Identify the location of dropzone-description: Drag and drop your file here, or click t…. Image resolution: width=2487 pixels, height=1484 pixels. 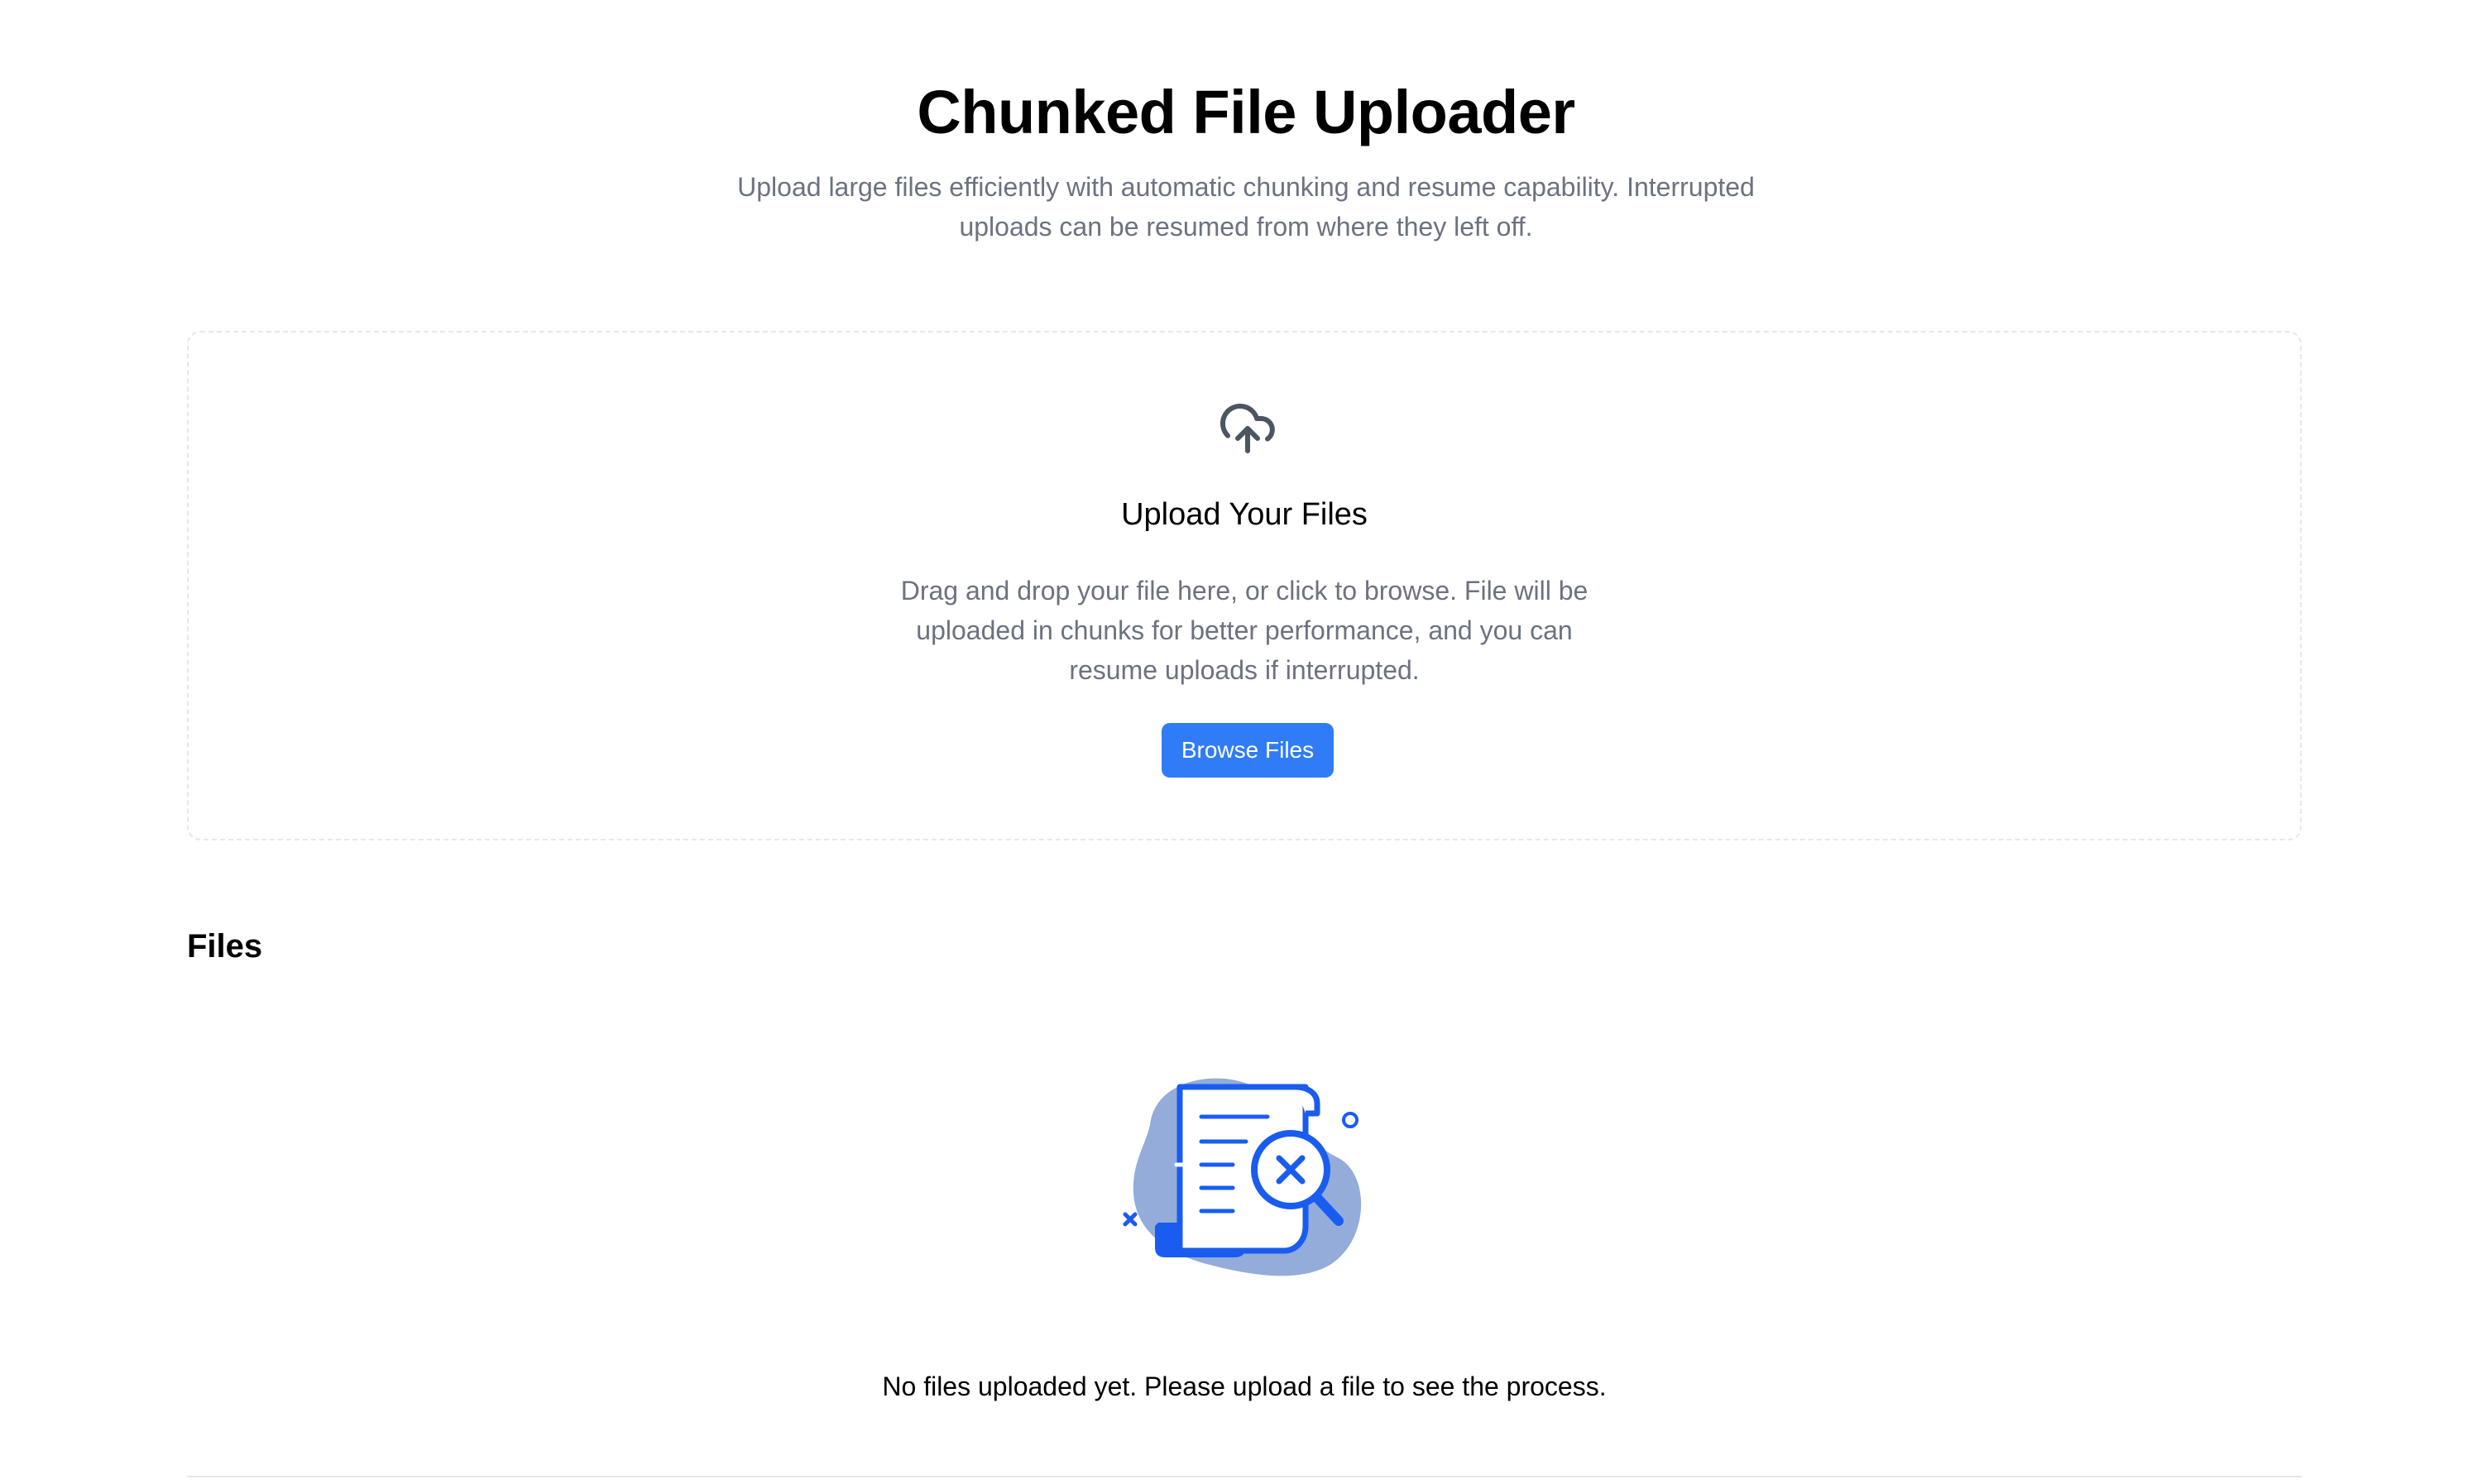
(1244, 630).